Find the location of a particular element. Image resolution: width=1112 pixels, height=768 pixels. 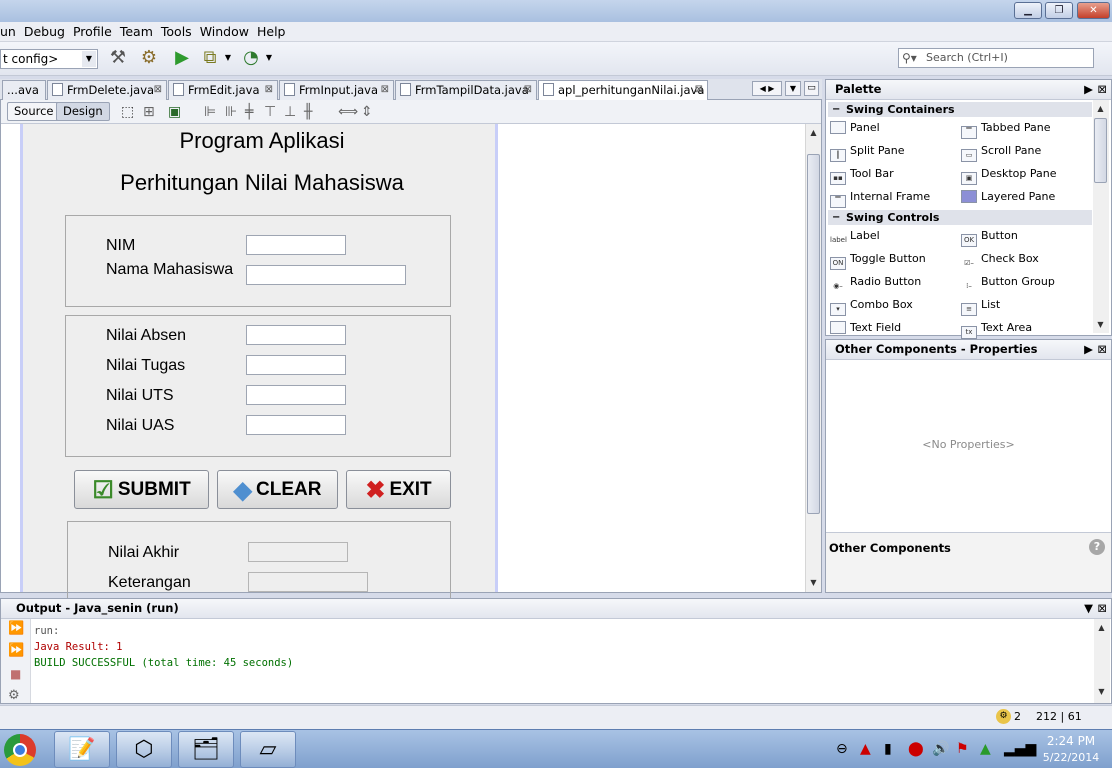

tab-frmdelete: FrmDelete.java ⊠ is located at coordinates (107, 90).